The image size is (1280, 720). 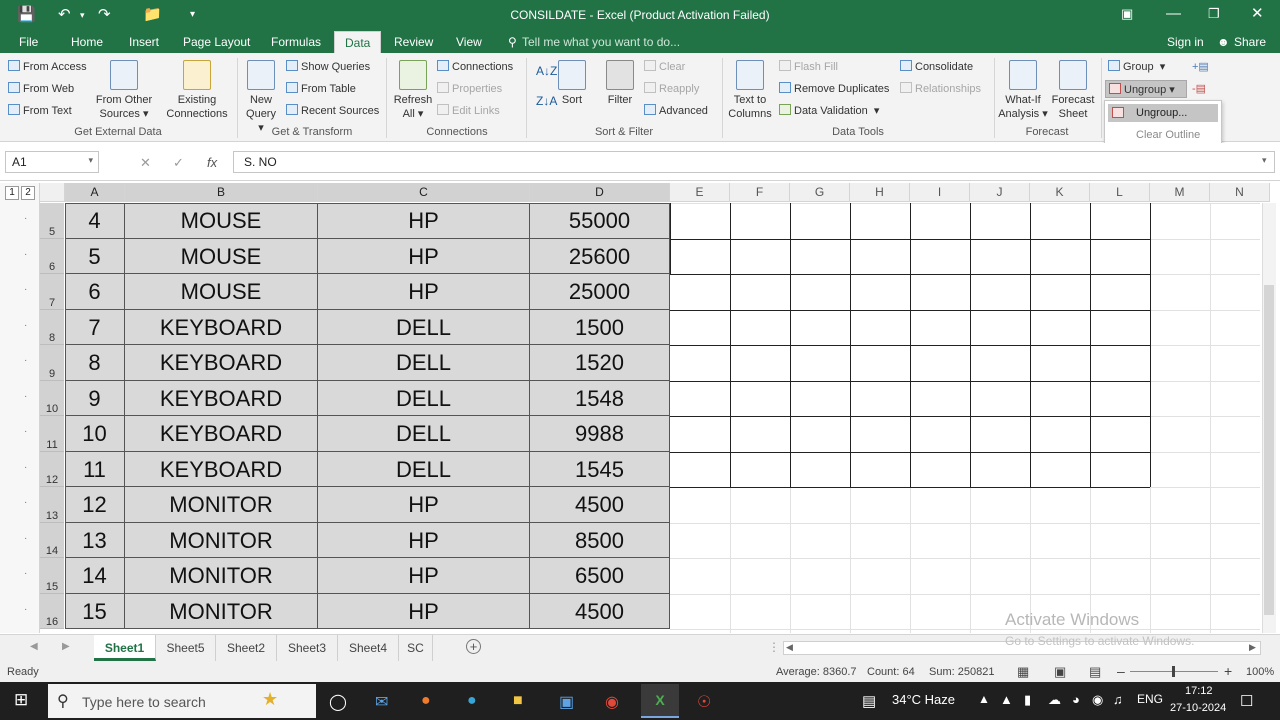 What do you see at coordinates (52, 327) in the screenshot?
I see `row-header: 8` at bounding box center [52, 327].